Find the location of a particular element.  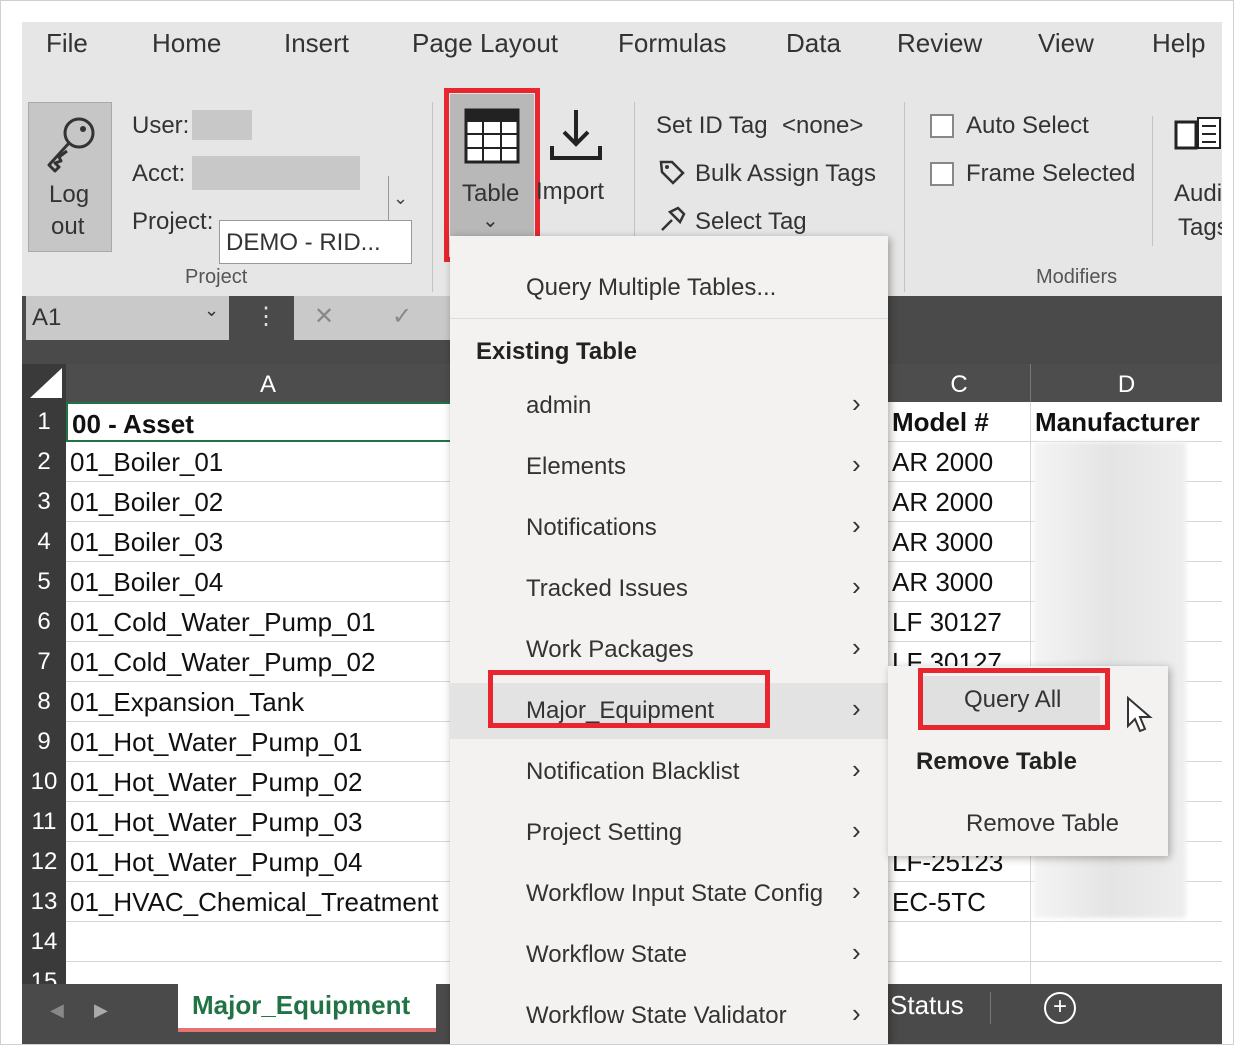

menu-item-tracked-issues: Tracked Issues › is located at coordinates (669, 589).